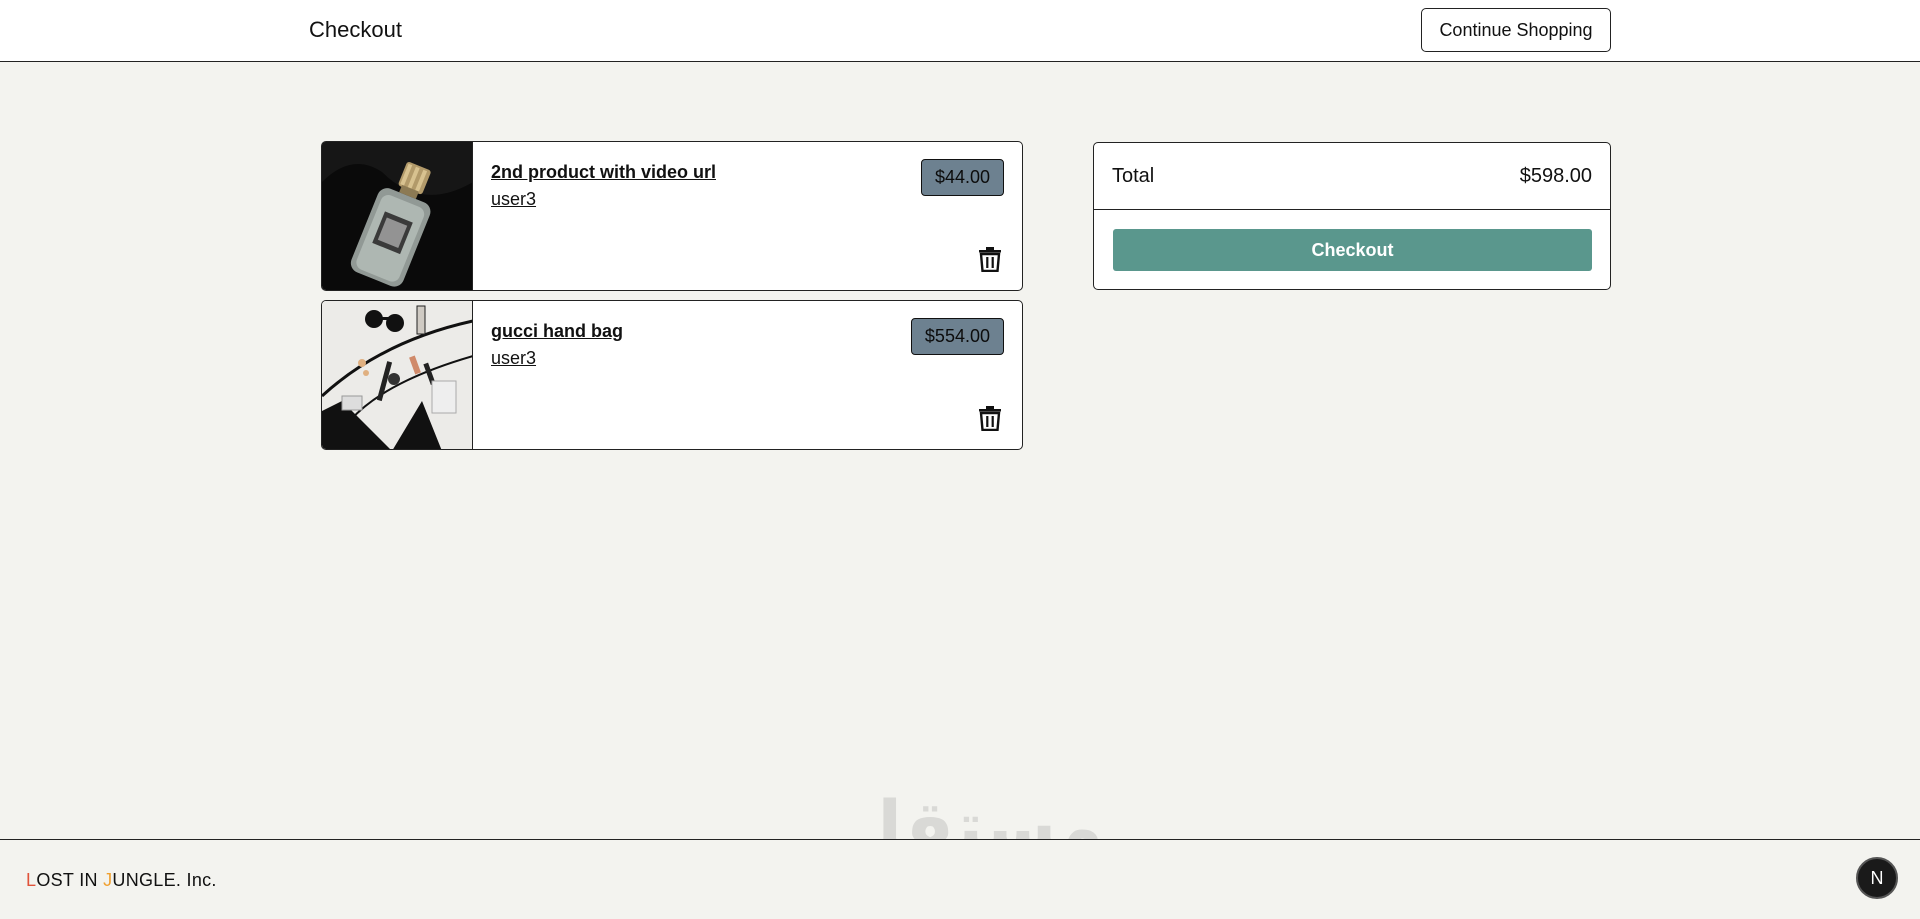 This screenshot has width=1920, height=919. I want to click on nextjs-dev-badge: N, so click(1877, 878).